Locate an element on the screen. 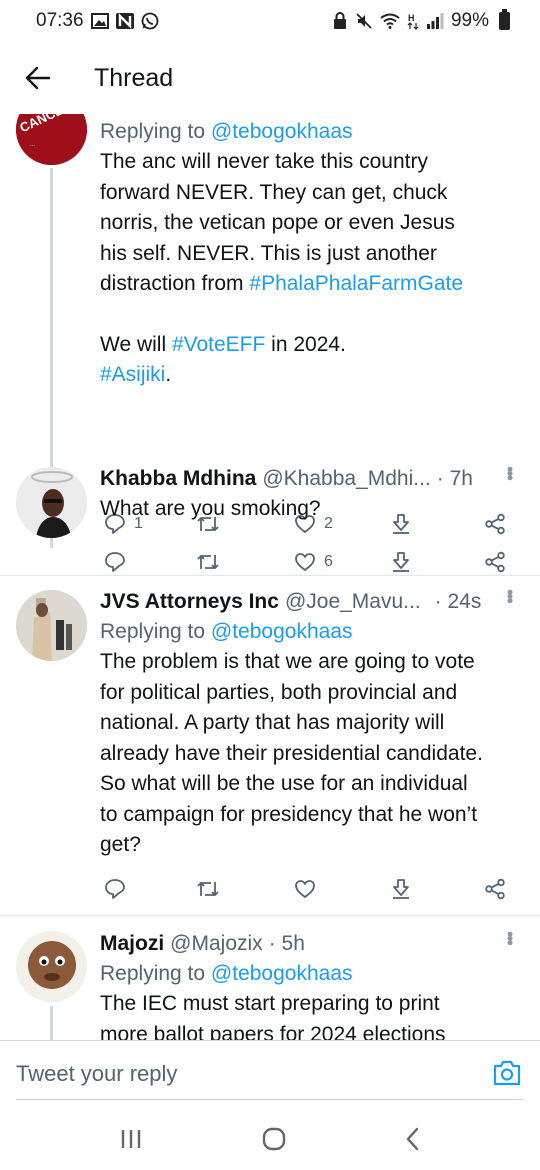 The image size is (540, 1170). whatsapp-icon is located at coordinates (150, 21).